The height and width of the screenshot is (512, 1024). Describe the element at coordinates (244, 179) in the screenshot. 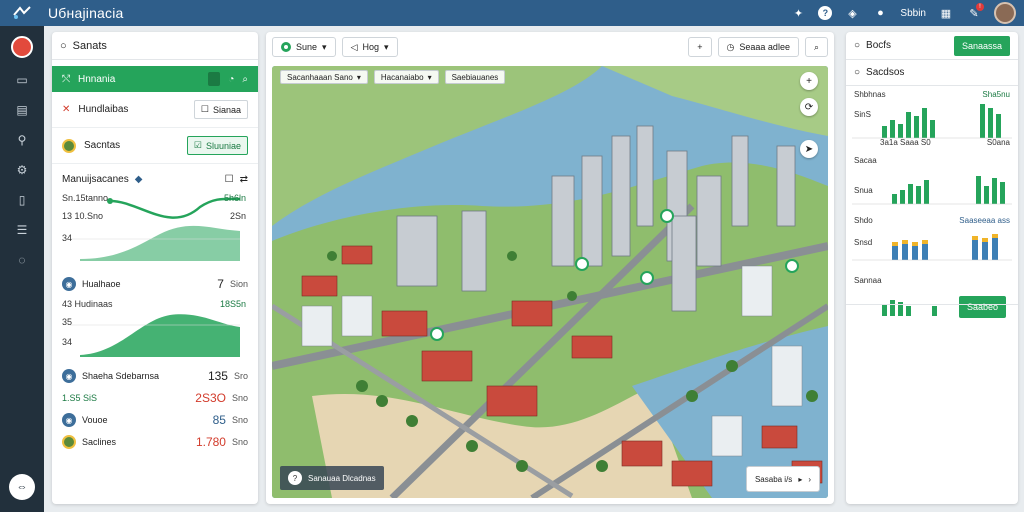

I see `filter-icon: ⇄` at that location.